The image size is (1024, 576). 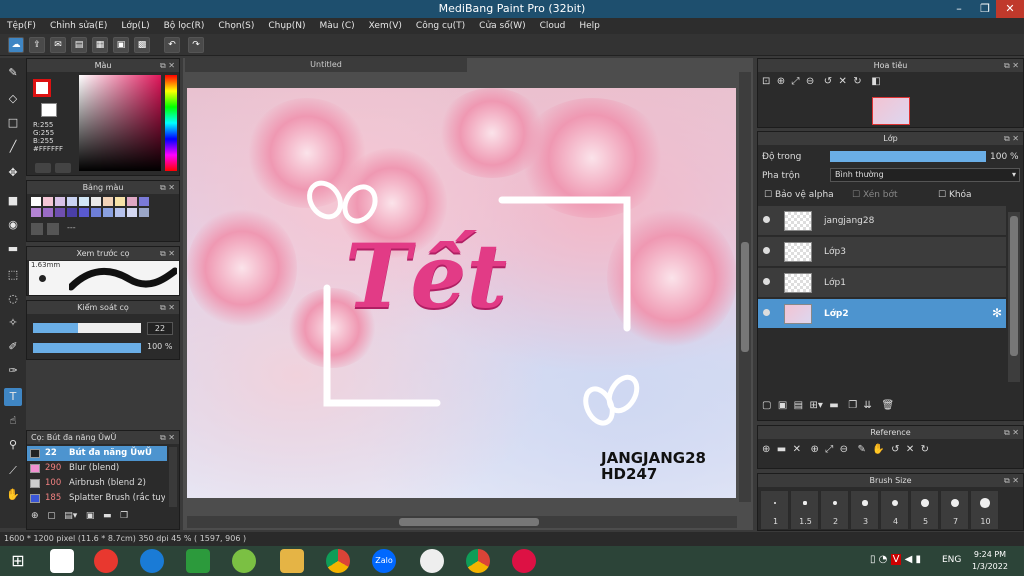 I want to click on rect-tool-icon: □, so click(x=13, y=123).